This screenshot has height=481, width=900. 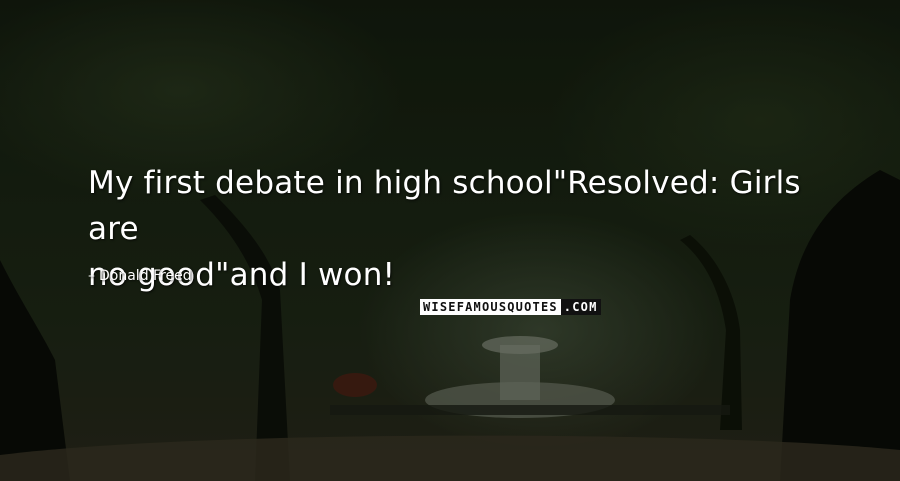 I want to click on quote-line-2: no good"and I won!, so click(x=242, y=275).